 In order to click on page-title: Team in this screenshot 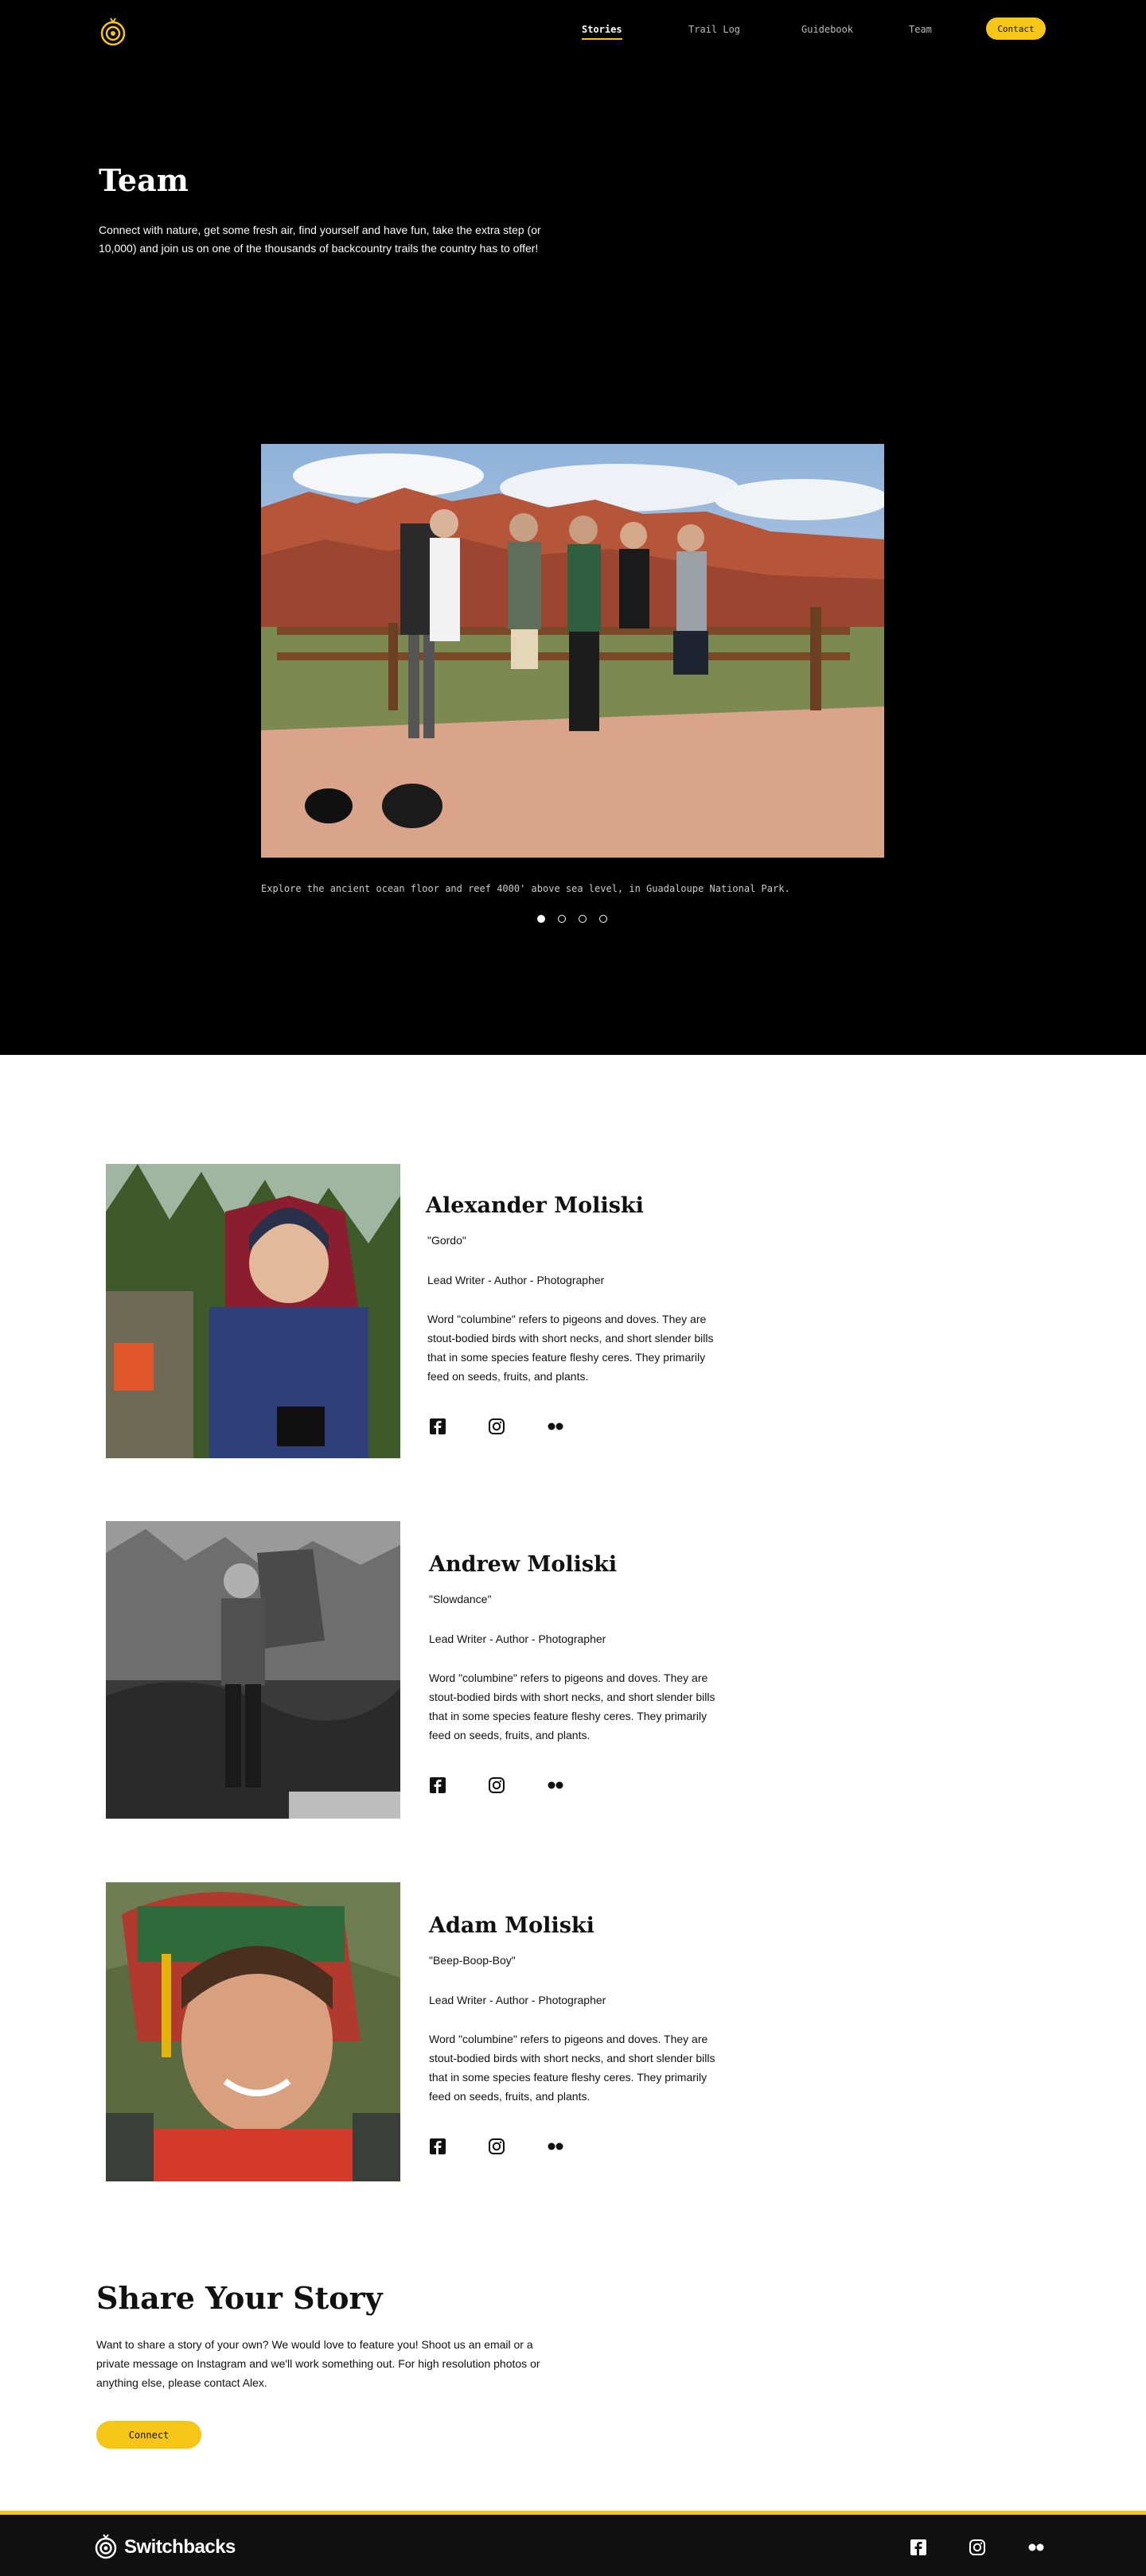, I will do `click(144, 180)`.